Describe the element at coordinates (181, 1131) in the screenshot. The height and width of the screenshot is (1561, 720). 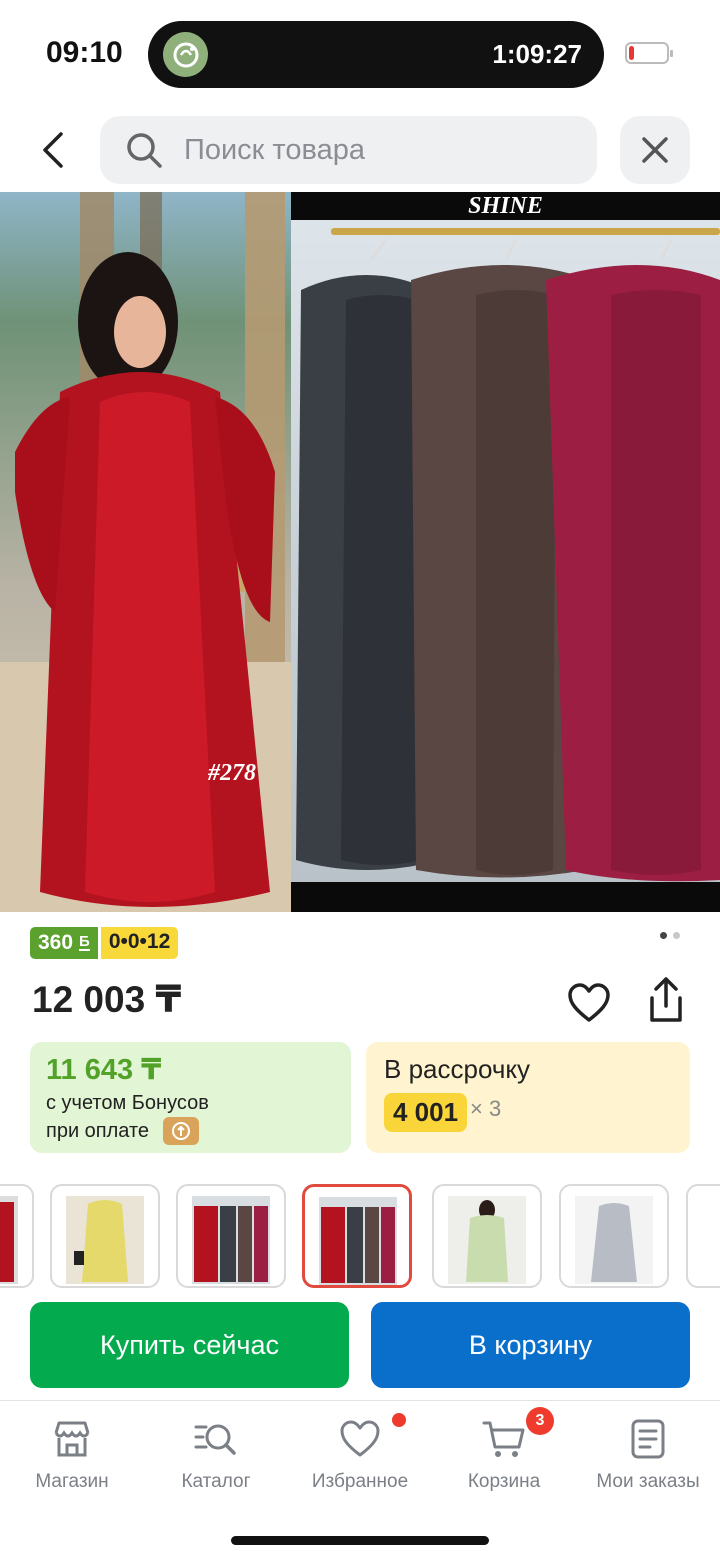
I see `payment-app-icon` at that location.